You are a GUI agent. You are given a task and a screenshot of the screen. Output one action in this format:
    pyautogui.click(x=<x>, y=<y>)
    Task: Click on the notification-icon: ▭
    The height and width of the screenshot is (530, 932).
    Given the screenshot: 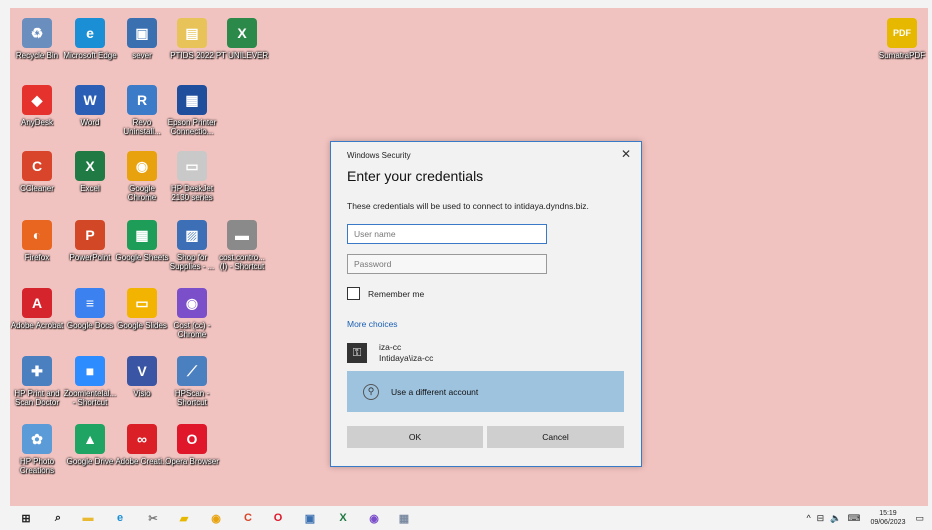 What is the action you would take?
    pyautogui.click(x=919, y=518)
    